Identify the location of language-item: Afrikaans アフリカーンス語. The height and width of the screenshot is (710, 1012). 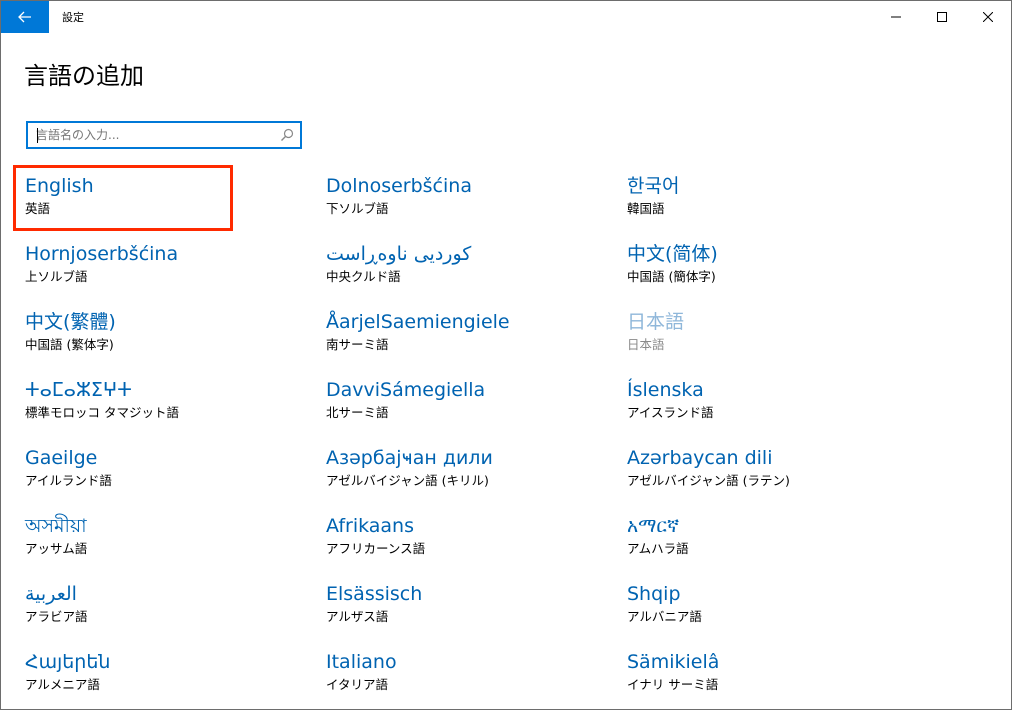
(471, 541).